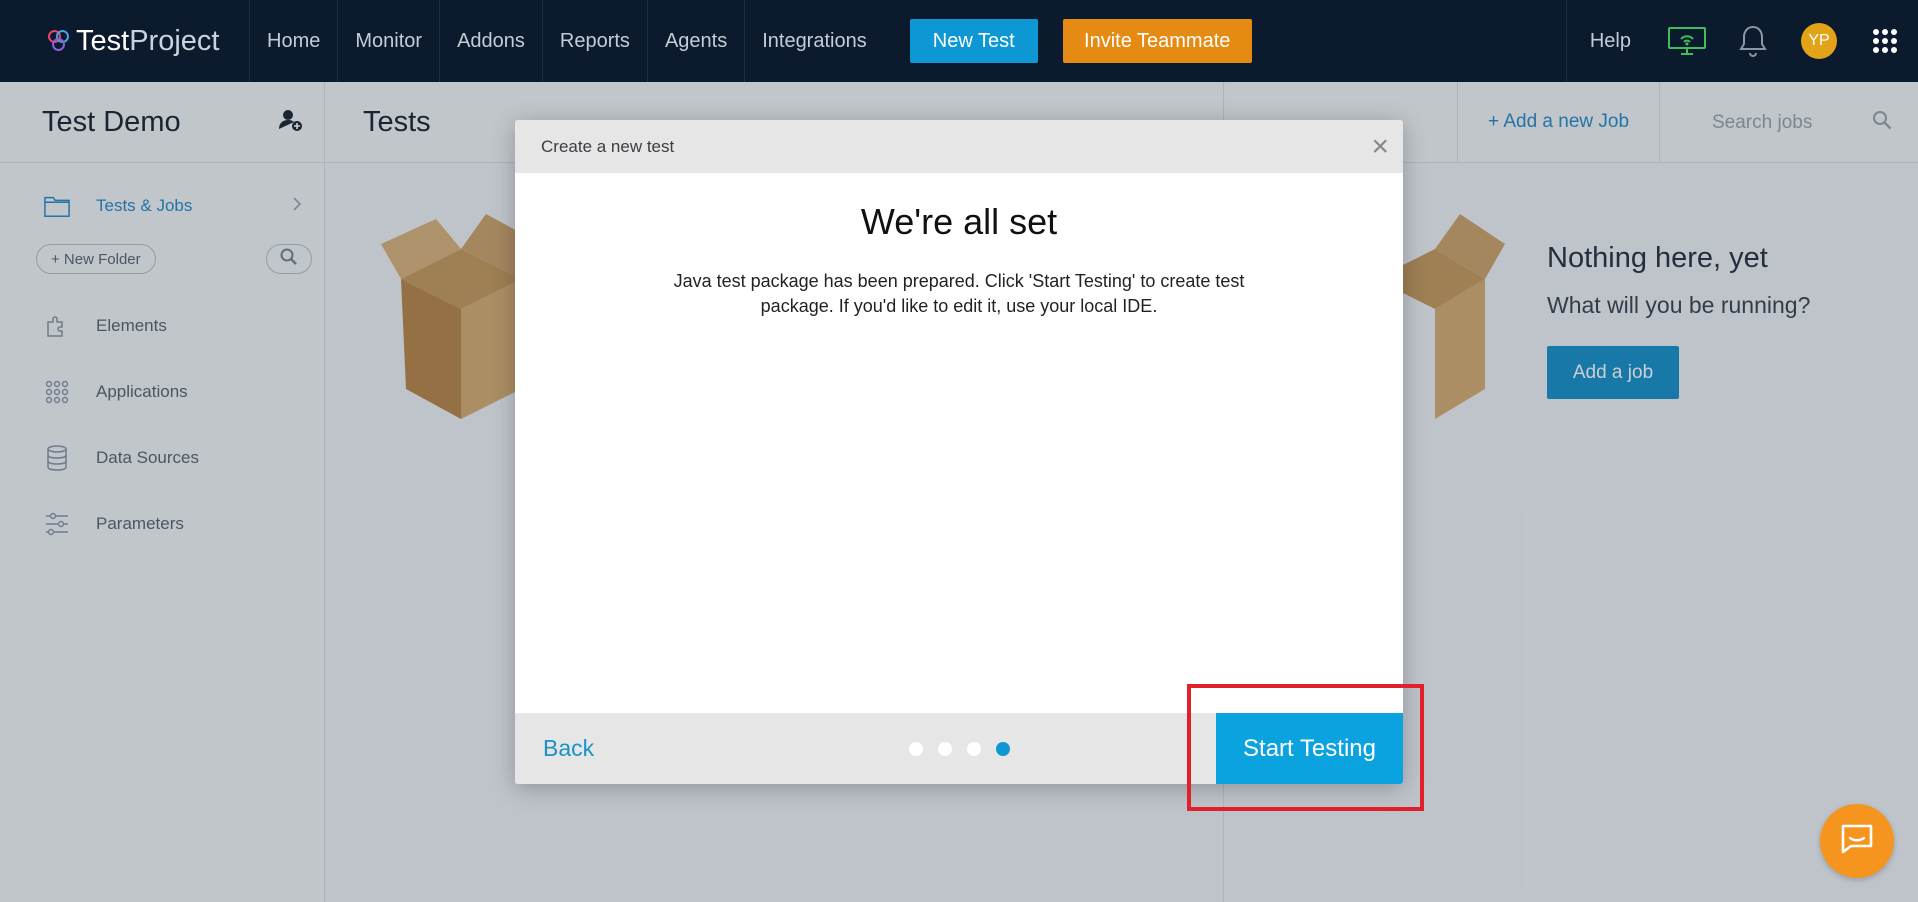  What do you see at coordinates (1753, 41) in the screenshot?
I see `notifications-bell-icon` at bounding box center [1753, 41].